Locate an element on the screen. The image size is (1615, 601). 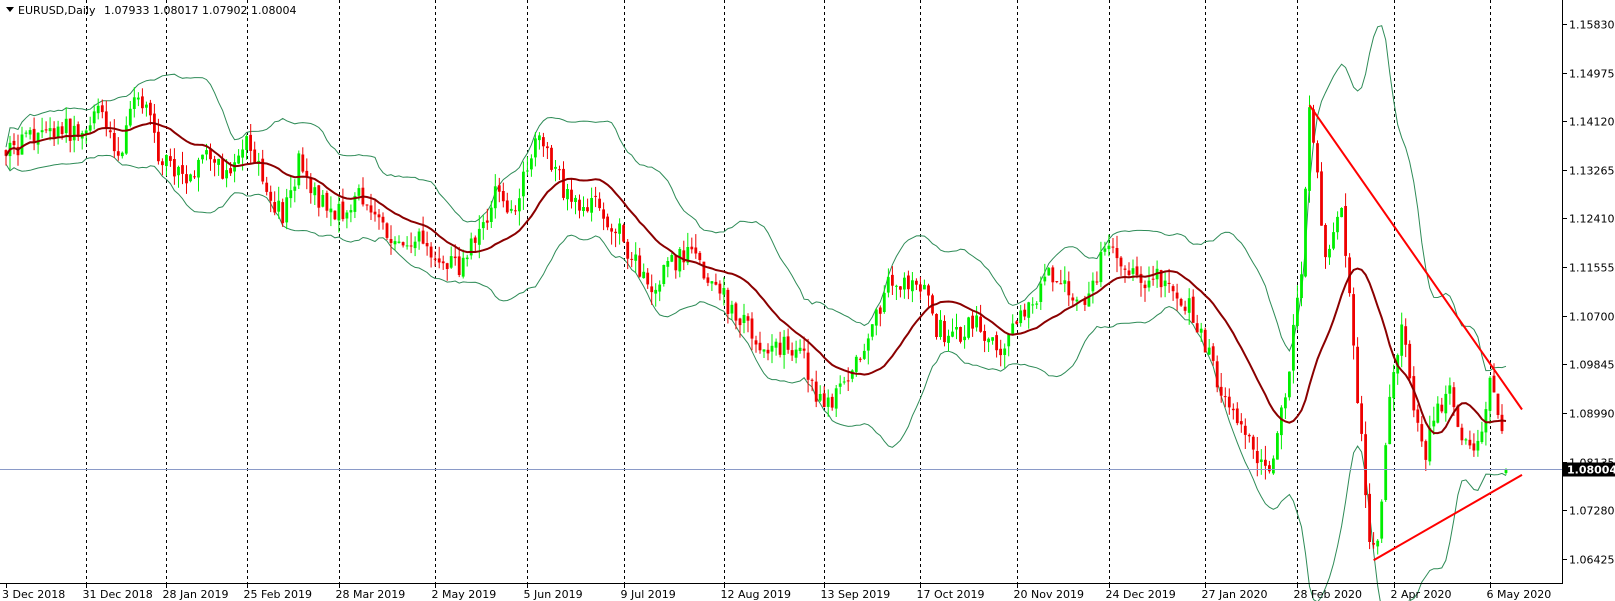
price-tick-label: 1.10700 is located at coordinates (1592, 317).